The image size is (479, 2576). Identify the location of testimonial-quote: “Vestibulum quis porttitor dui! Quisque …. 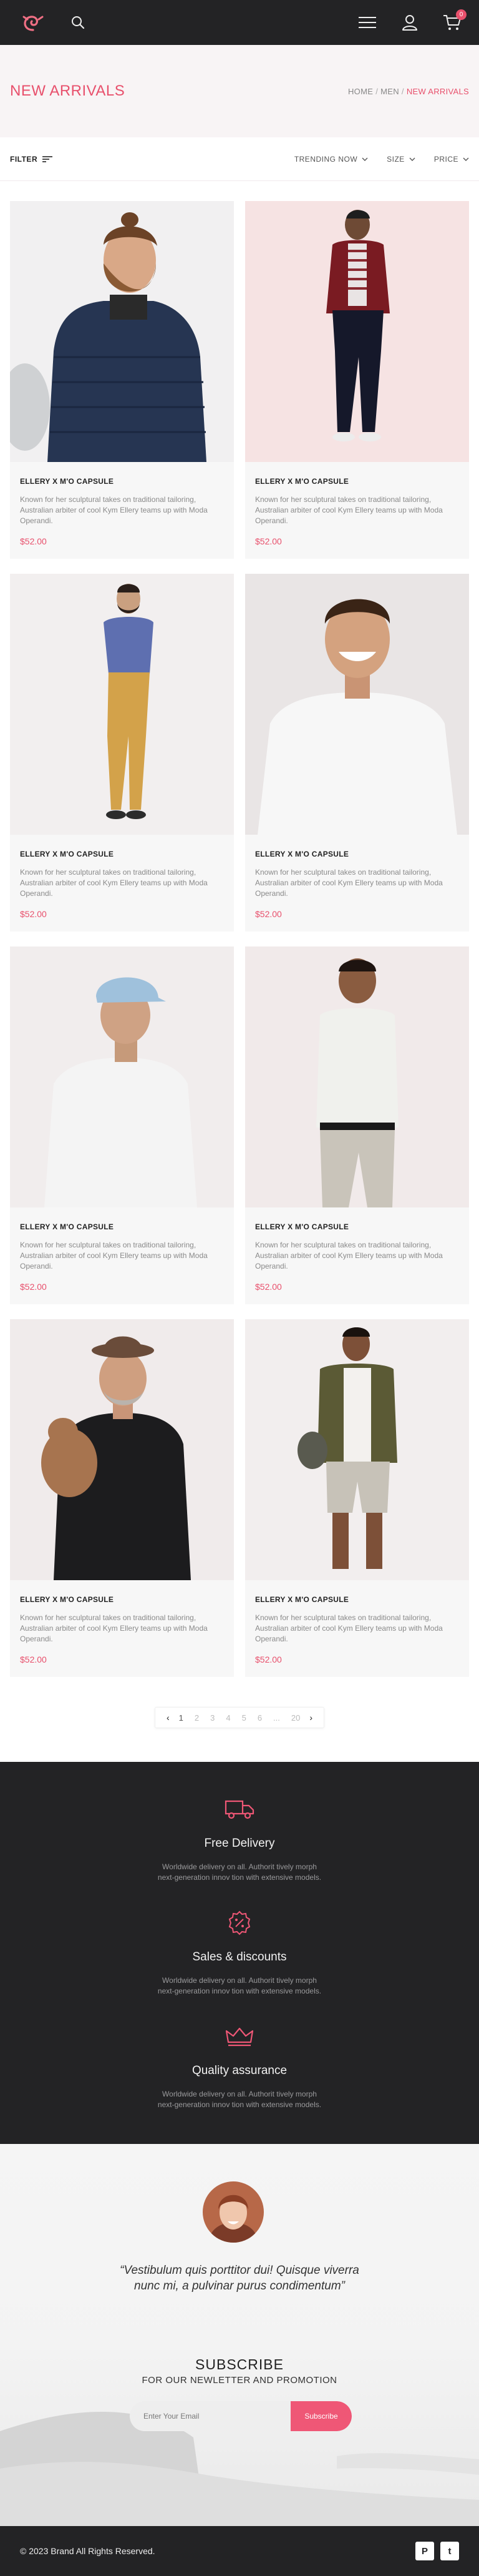
(239, 2278).